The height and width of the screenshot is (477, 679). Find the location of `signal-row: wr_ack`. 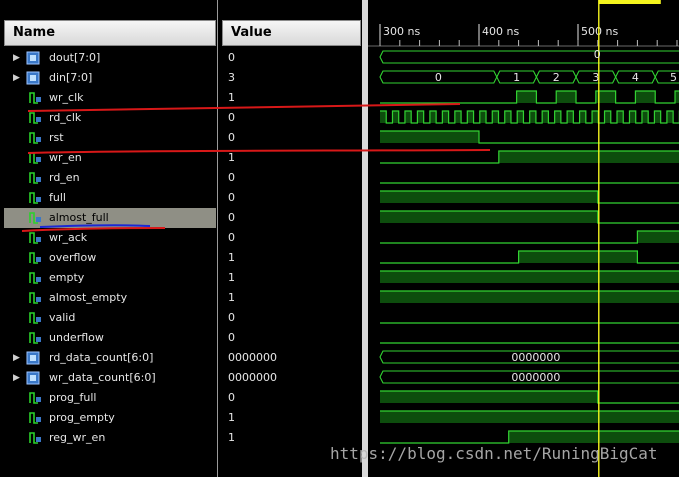

signal-row: wr_ack is located at coordinates (110, 238).